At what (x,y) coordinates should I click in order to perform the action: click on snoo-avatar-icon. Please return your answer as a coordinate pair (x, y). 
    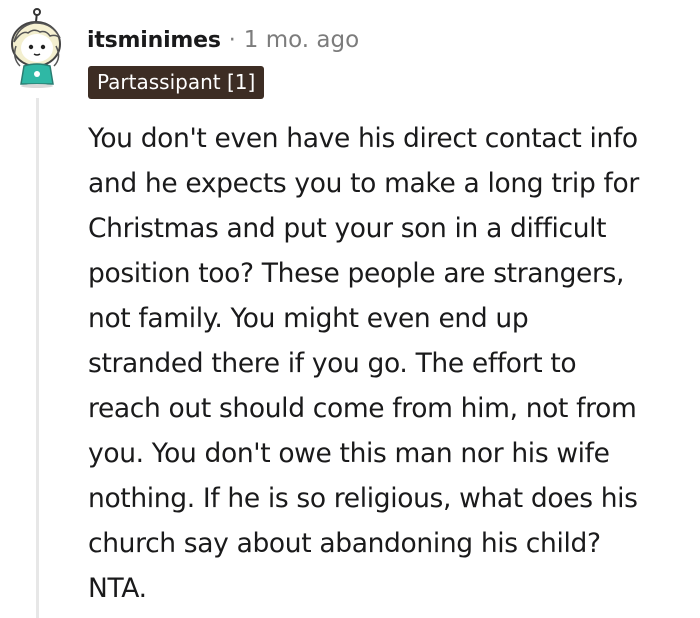
    Looking at the image, I should click on (36, 48).